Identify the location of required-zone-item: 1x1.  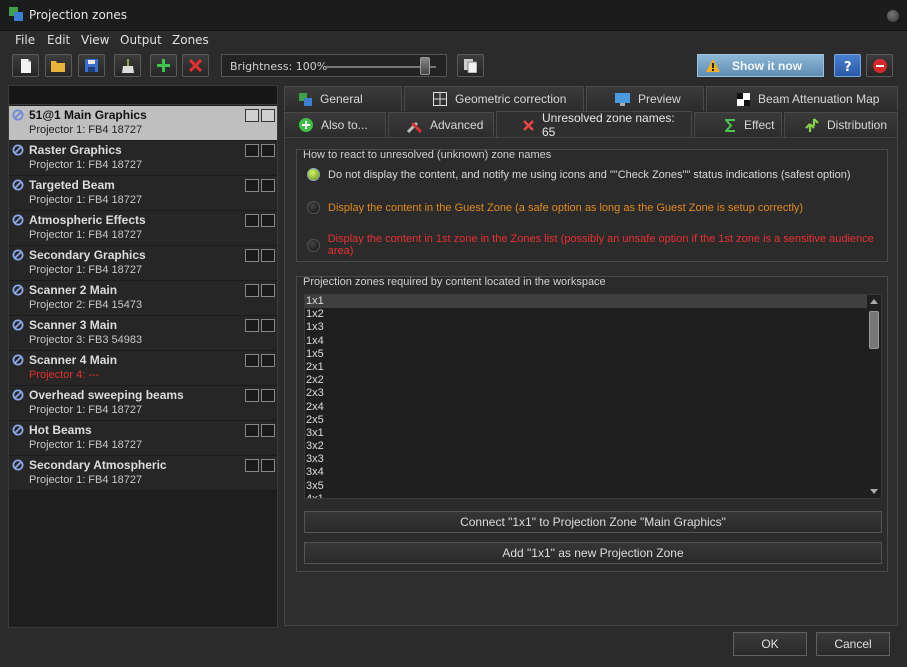
(593, 302).